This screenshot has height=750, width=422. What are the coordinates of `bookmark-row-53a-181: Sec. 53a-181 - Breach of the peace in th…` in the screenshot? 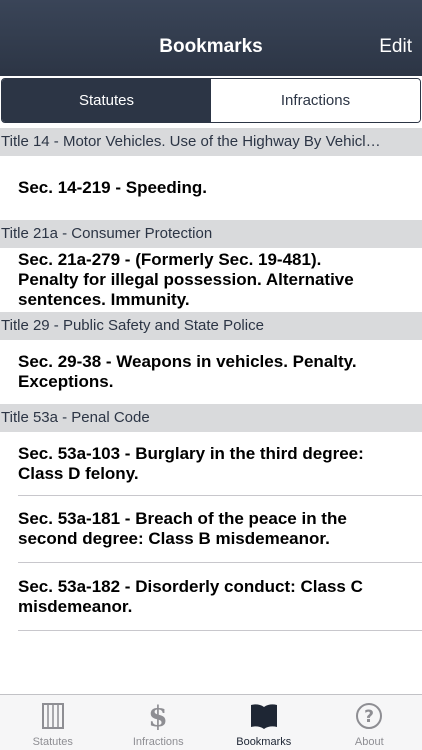 It's located at (211, 529).